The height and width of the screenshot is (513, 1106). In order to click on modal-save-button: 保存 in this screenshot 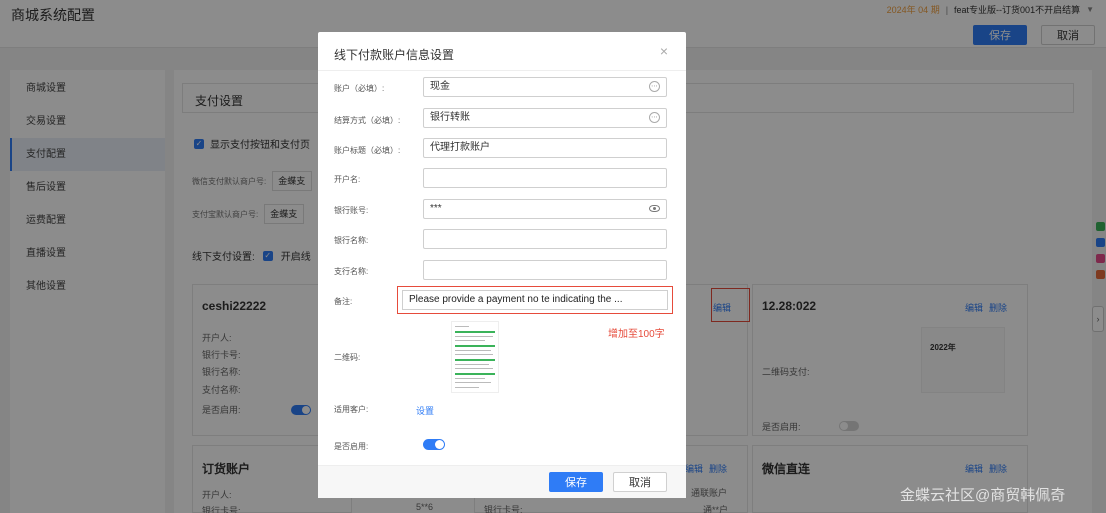, I will do `click(576, 482)`.